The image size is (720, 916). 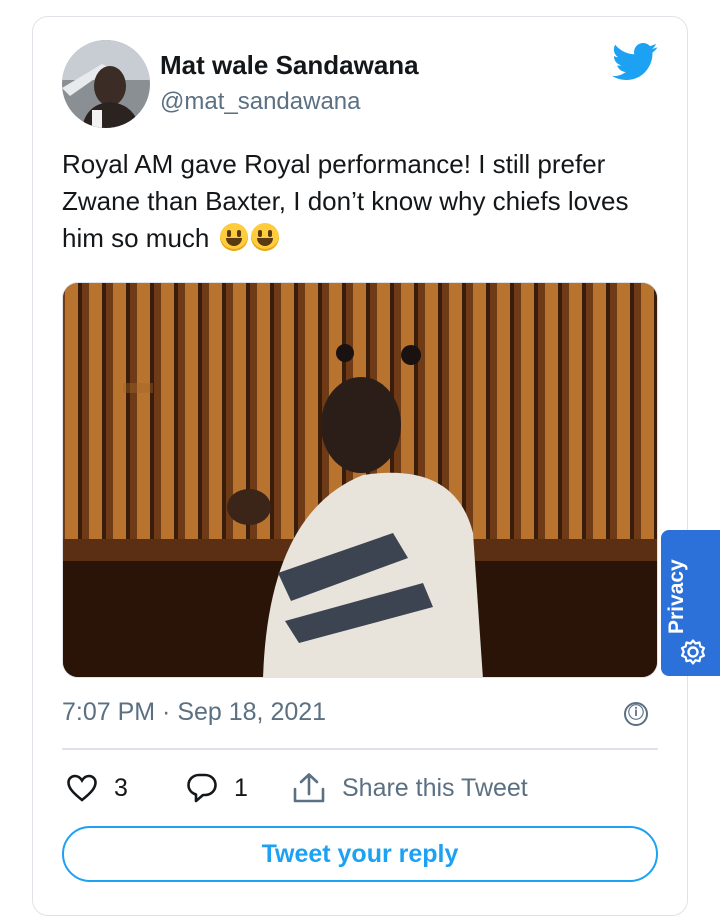 I want to click on share-label: Share this Tweet, so click(x=435, y=787).